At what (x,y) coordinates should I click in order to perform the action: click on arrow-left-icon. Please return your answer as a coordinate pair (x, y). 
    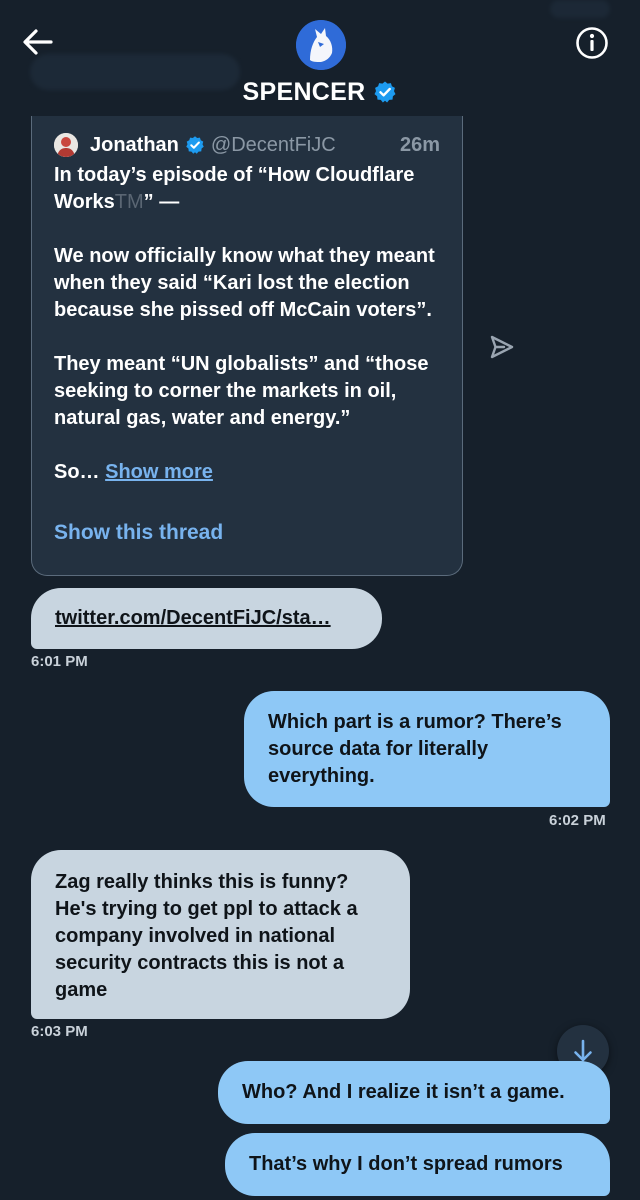
    Looking at the image, I should click on (38, 42).